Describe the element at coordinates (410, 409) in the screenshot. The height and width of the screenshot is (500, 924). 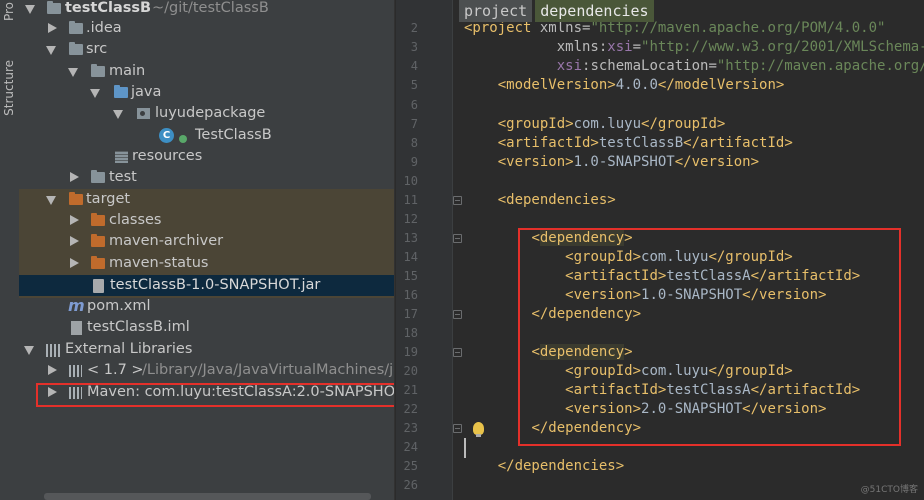
I see `line-number: 22` at that location.